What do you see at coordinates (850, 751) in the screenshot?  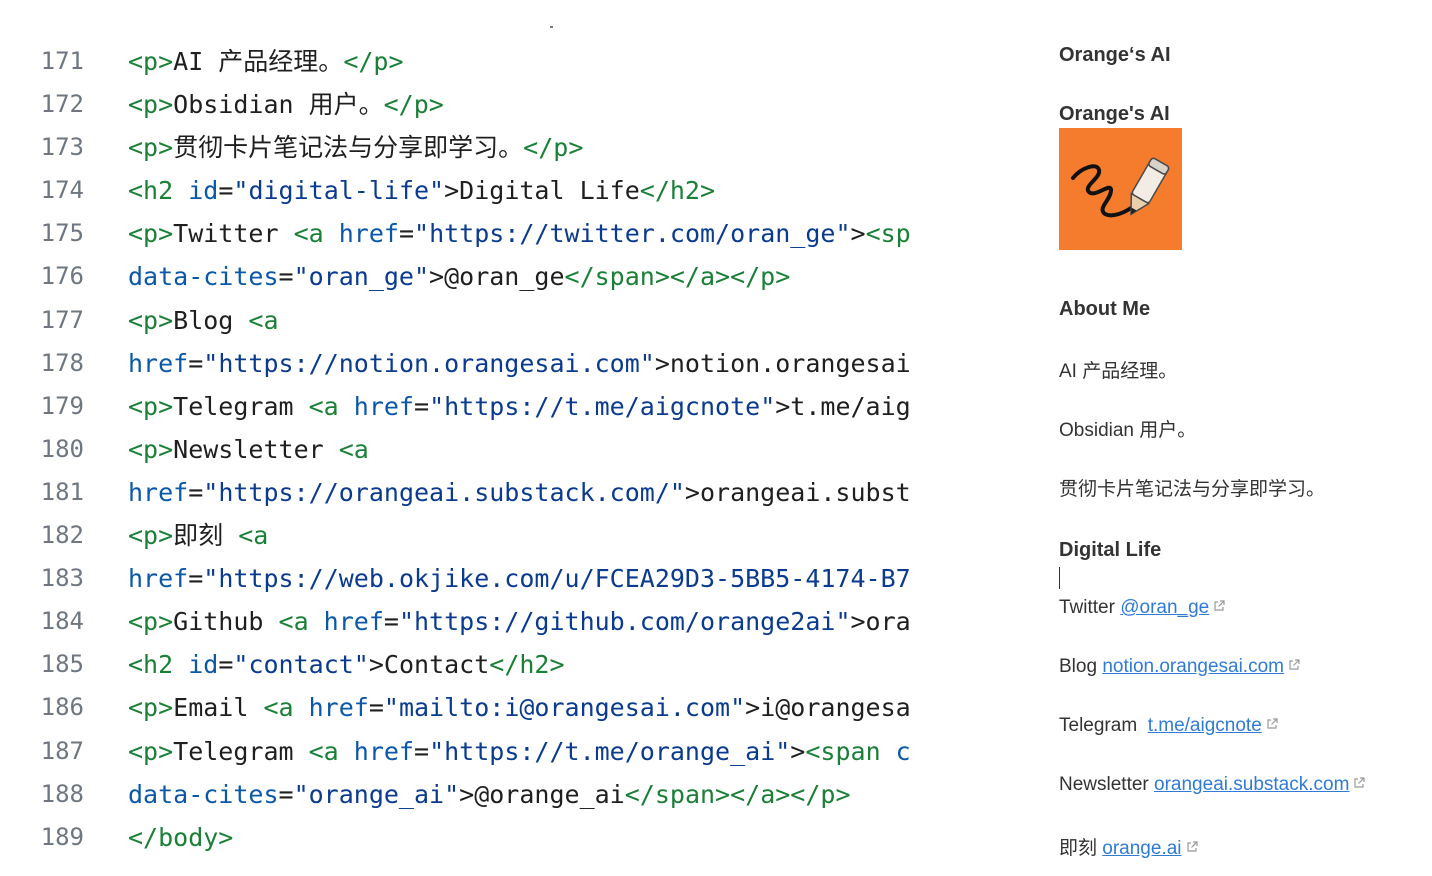 I see `code-token: <span` at bounding box center [850, 751].